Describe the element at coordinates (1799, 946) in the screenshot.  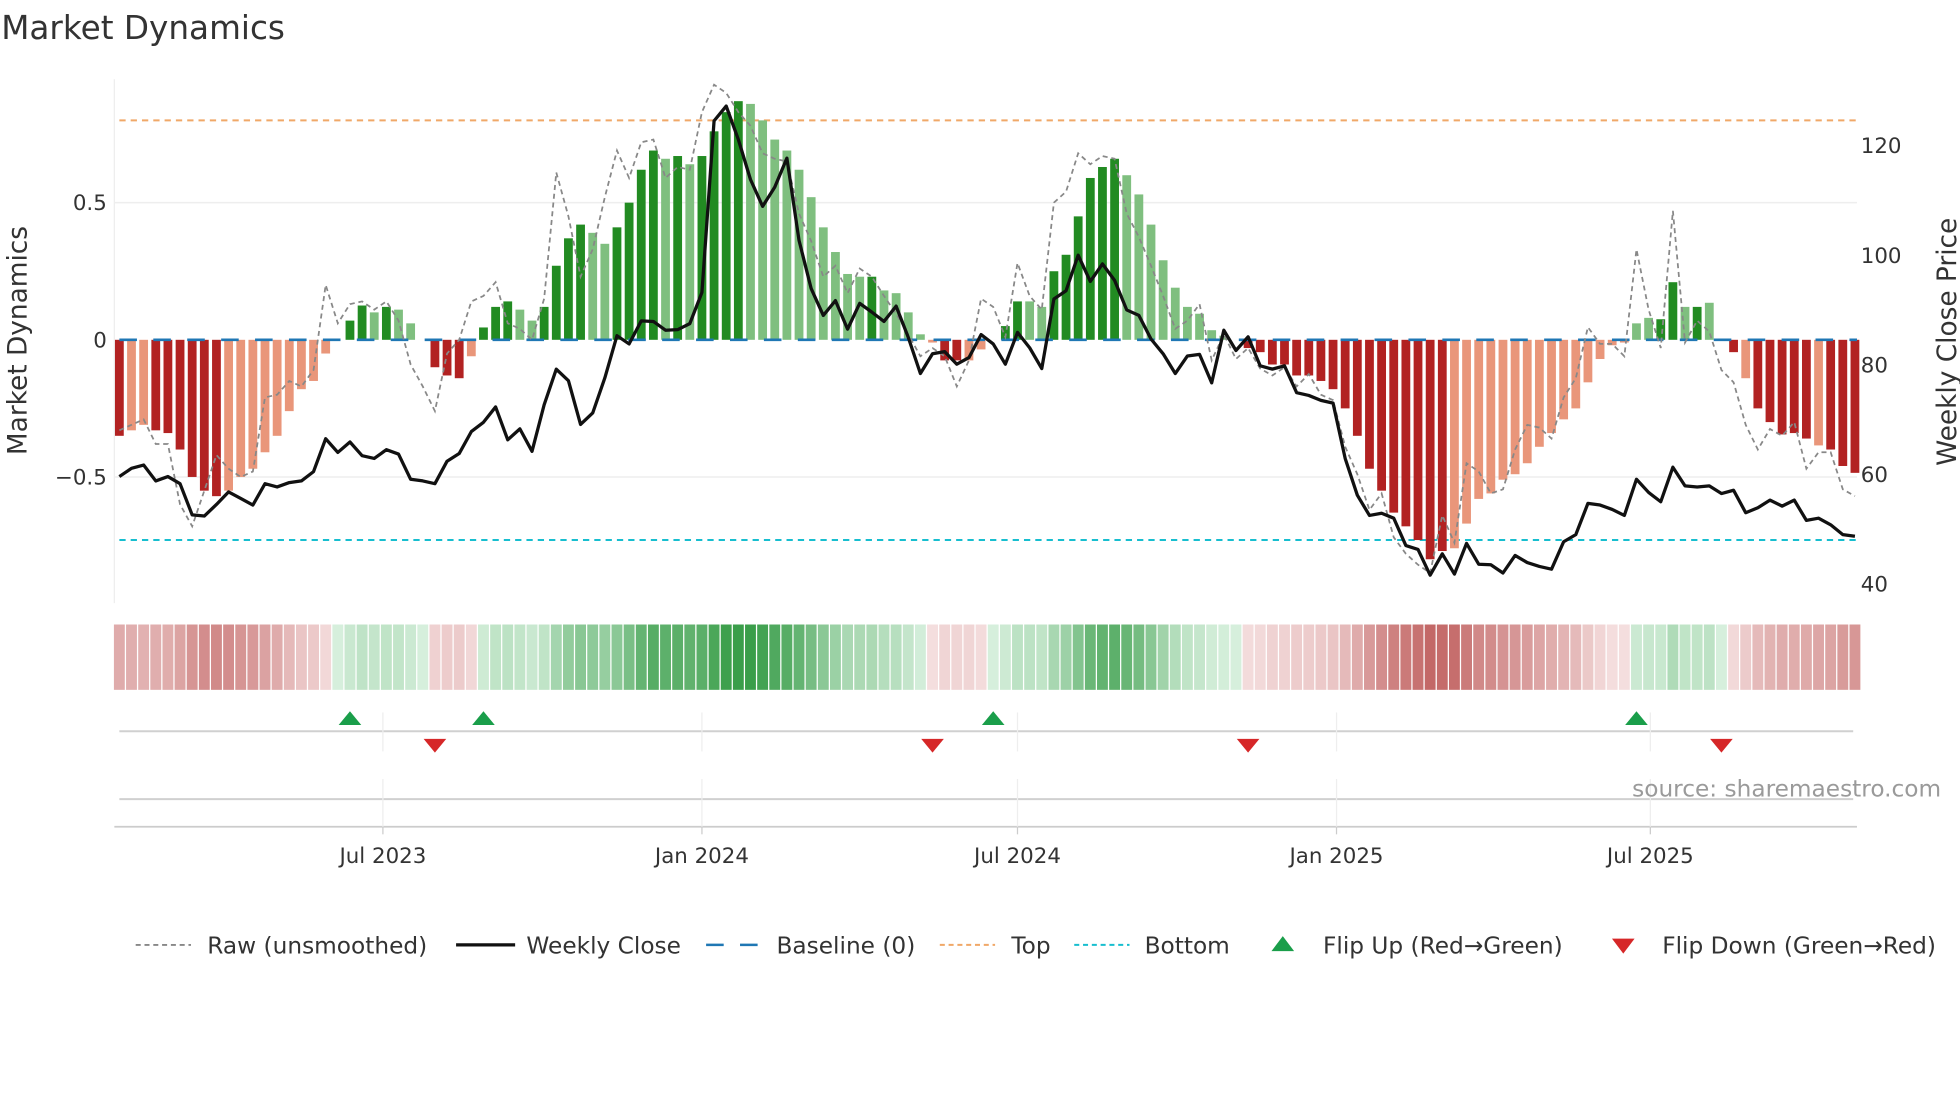
I see `legend-flip-down-label: Flip Down (Green→Red)` at that location.